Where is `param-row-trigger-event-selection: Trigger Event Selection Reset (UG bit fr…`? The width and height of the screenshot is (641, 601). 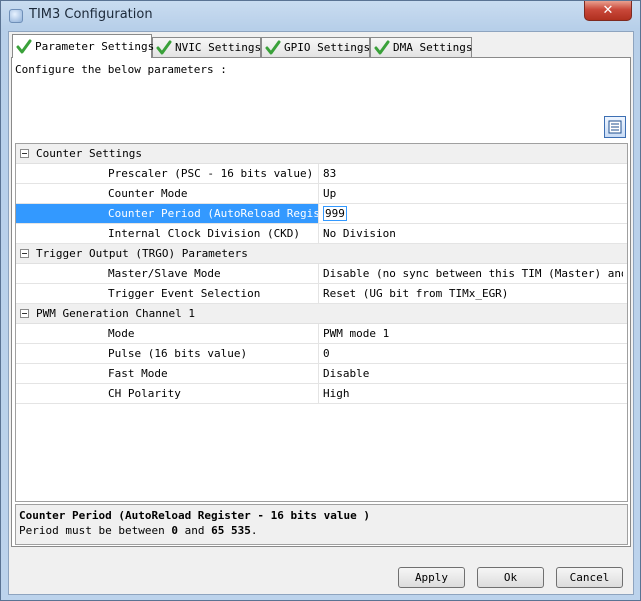
param-row-trigger-event-selection: Trigger Event Selection Reset (UG bit fr… is located at coordinates (321, 294).